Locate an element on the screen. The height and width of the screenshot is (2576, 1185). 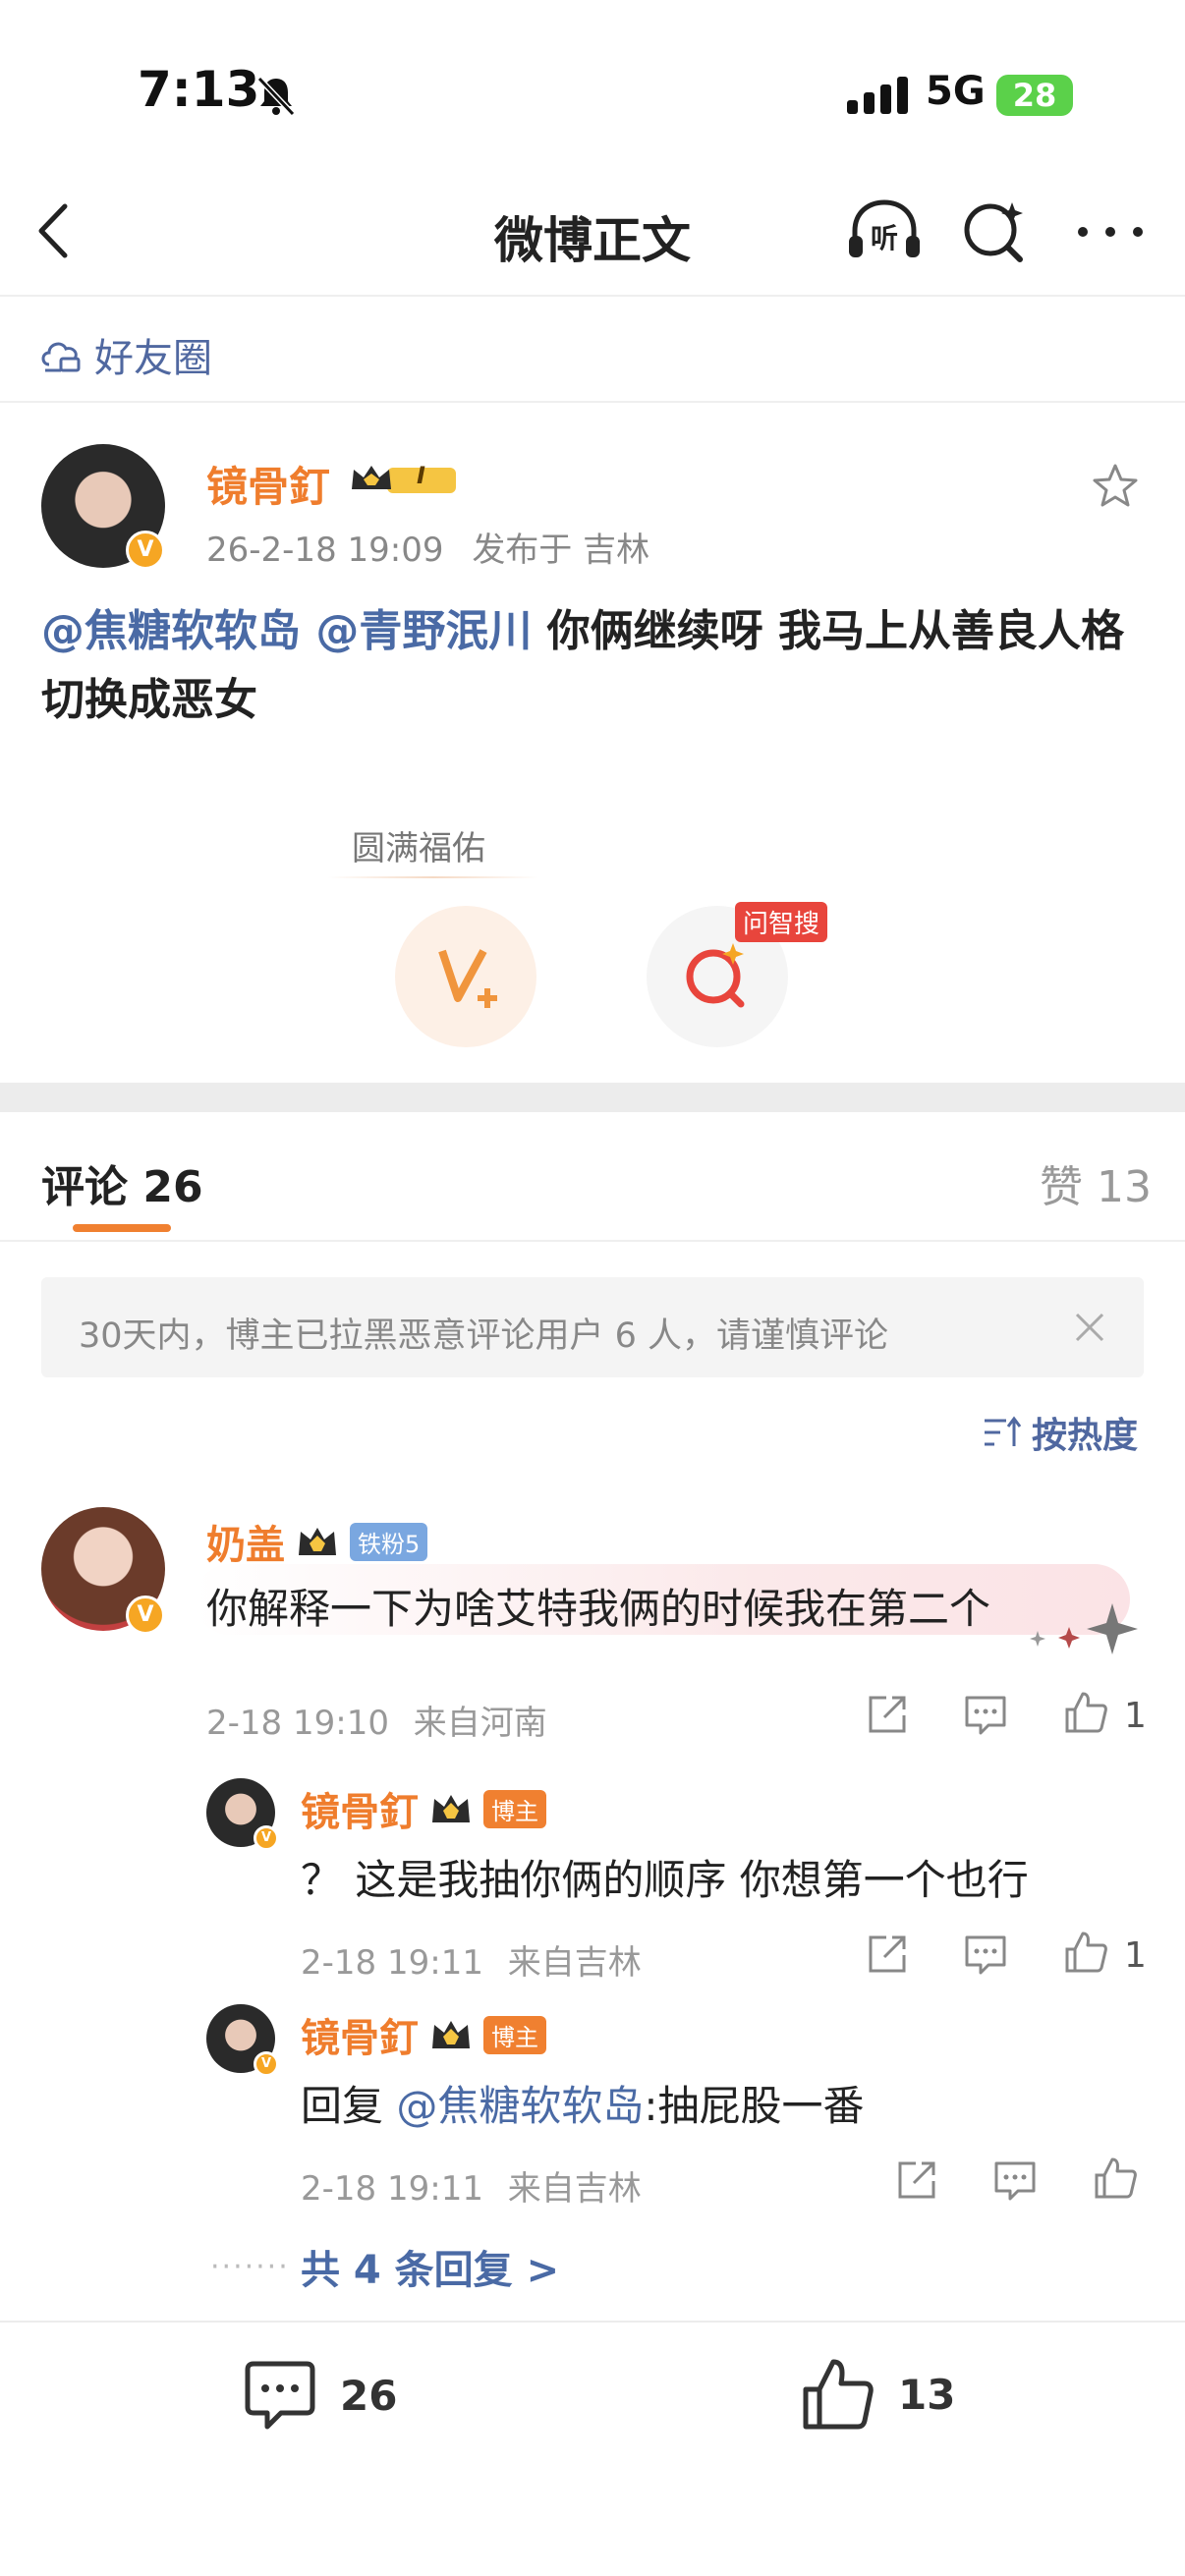
thumbs-up-icon is located at coordinates (839, 2394).